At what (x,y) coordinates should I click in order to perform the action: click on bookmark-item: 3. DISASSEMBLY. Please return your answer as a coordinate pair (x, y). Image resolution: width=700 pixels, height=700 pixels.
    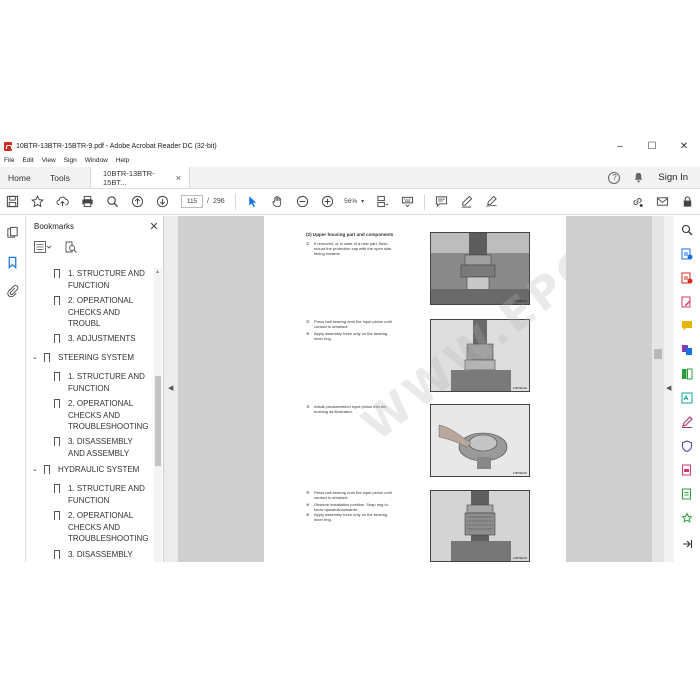
    Looking at the image, I should click on (93, 555).